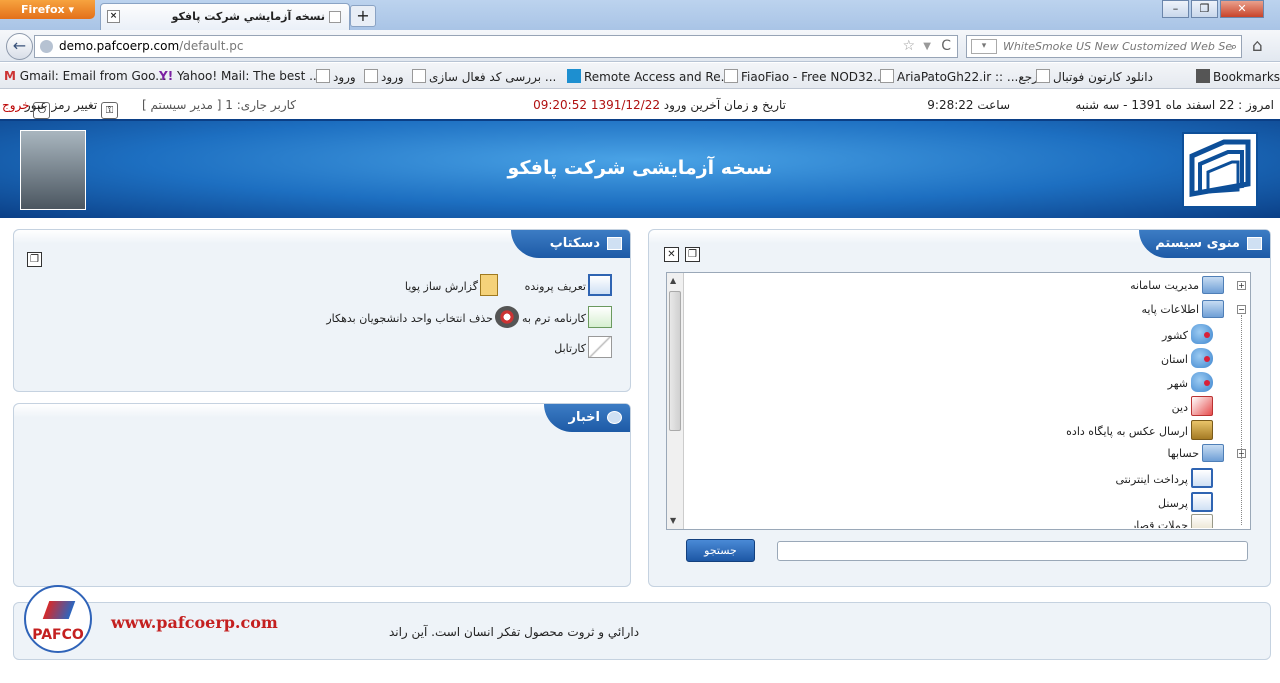  I want to click on menu-search-button: جستجو, so click(720, 550).